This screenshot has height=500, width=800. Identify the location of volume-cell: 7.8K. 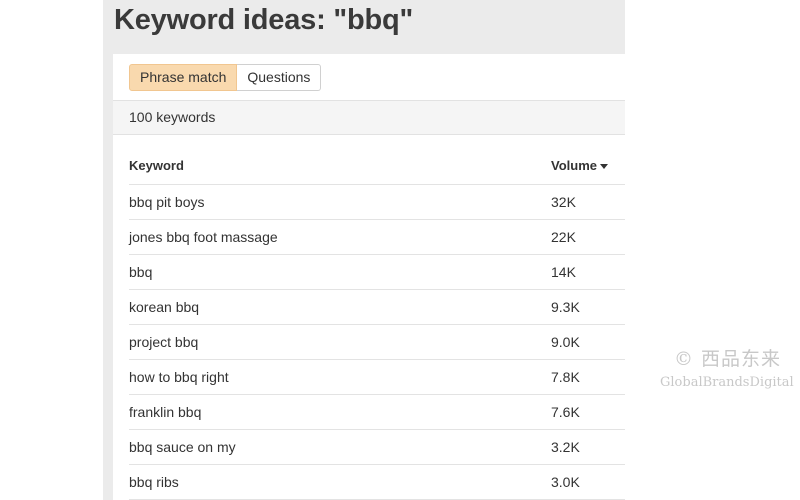
(565, 377).